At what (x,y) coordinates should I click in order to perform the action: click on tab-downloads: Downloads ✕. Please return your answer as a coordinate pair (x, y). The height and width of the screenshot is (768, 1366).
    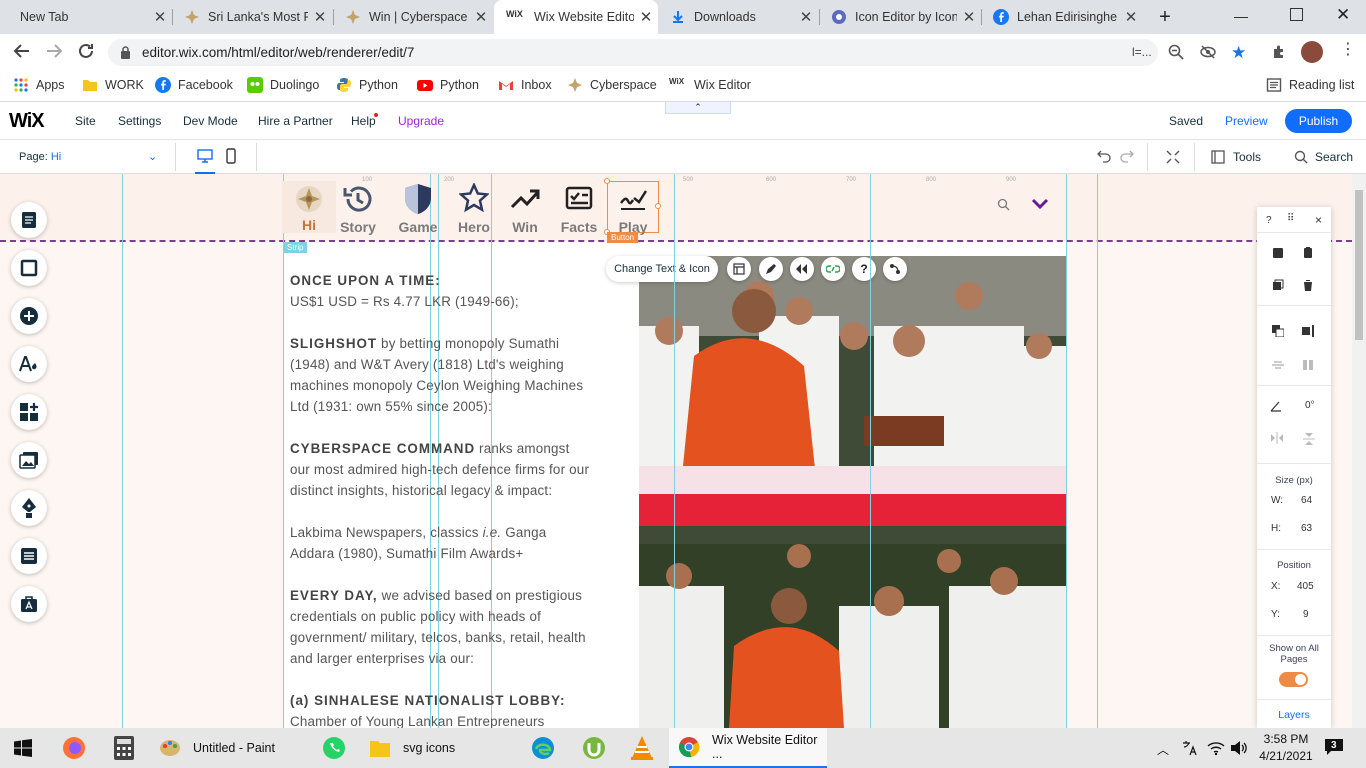
    Looking at the image, I should click on (738, 17).